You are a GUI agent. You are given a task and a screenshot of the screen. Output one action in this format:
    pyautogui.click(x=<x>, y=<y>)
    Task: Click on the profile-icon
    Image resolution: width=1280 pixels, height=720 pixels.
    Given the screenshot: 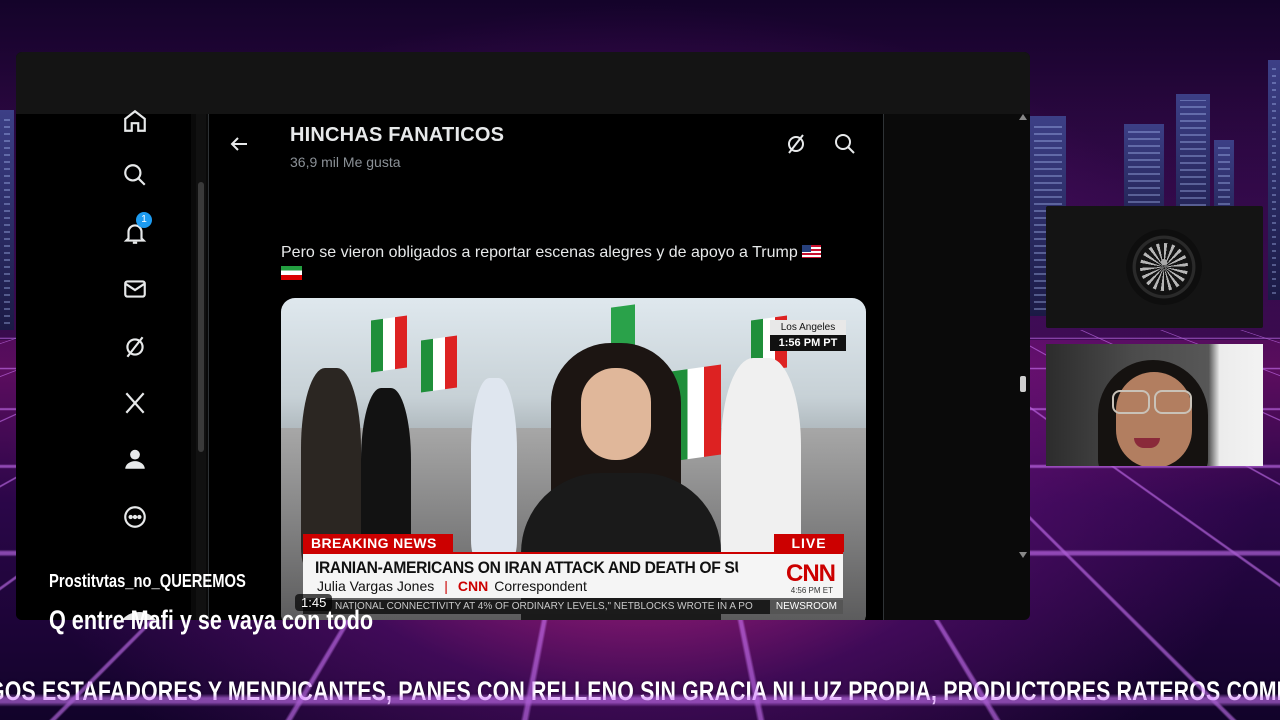 What is the action you would take?
    pyautogui.click(x=135, y=459)
    